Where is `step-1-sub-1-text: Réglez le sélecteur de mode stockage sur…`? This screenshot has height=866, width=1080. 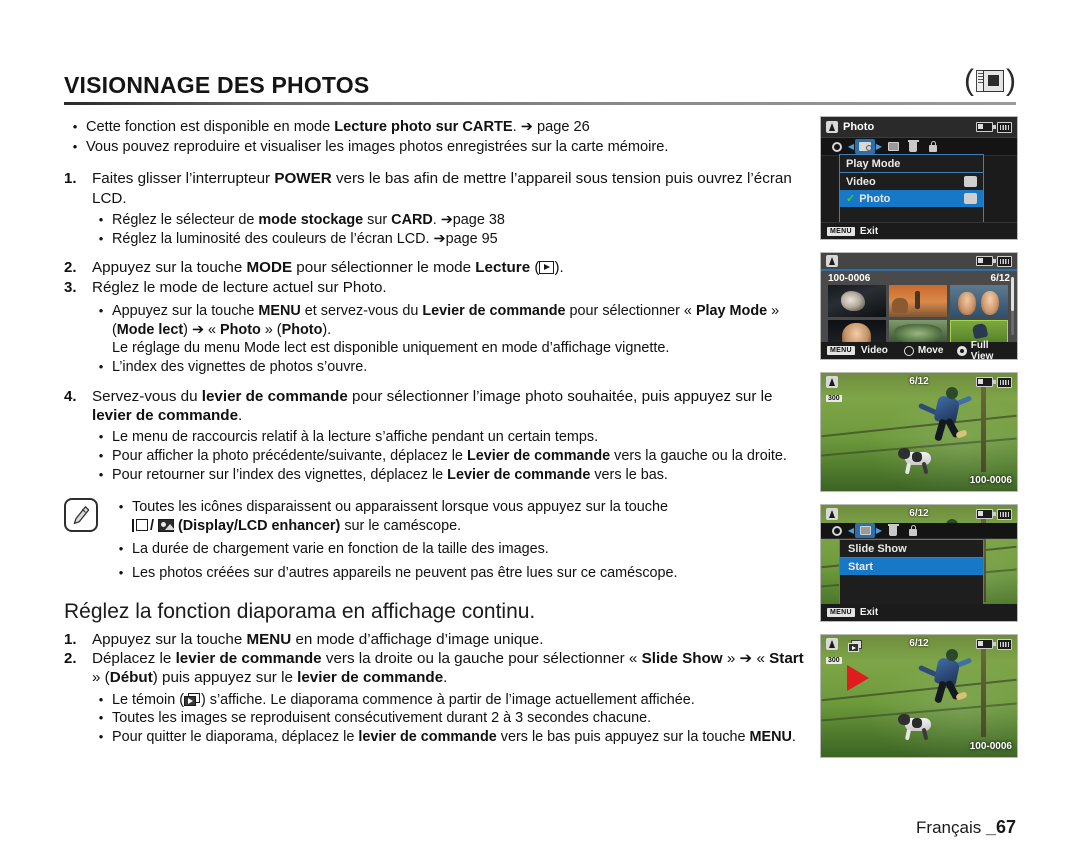
step-1-sub-1-text: Réglez le sélecteur de mode stockage sur… is located at coordinates (462, 220).